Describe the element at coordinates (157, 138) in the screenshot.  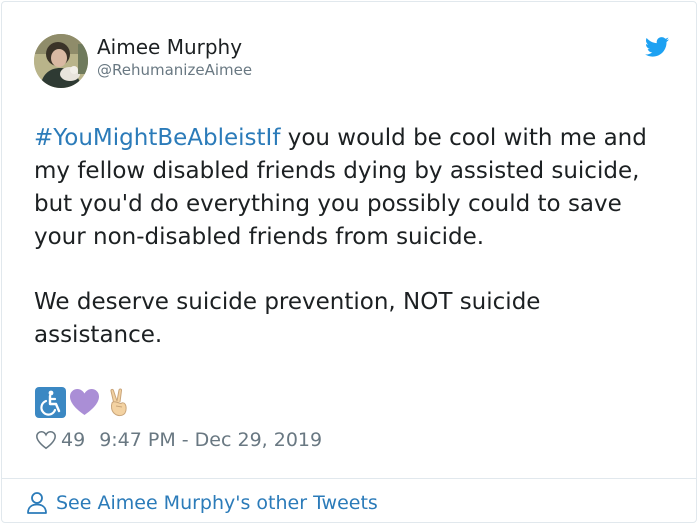
I see `hashtag-link: #YouMightBeAbleistIf` at that location.